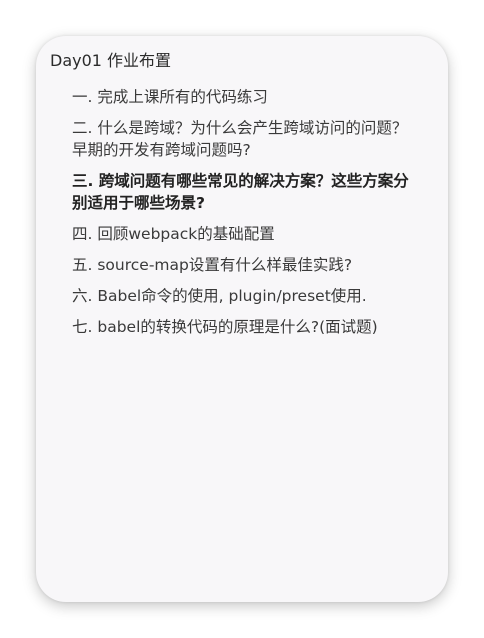 The height and width of the screenshot is (638, 484). Describe the element at coordinates (212, 265) in the screenshot. I see `task-item-5: 五. source-map设置有什么样最佳实践?` at that location.